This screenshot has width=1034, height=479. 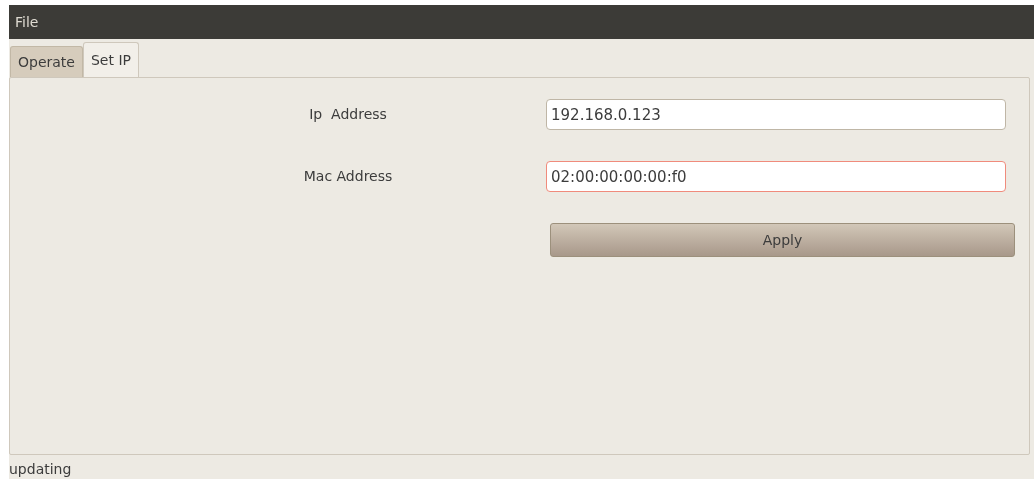 What do you see at coordinates (776, 176) in the screenshot?
I see `text-field: 02:00:00:00:00:f0` at bounding box center [776, 176].